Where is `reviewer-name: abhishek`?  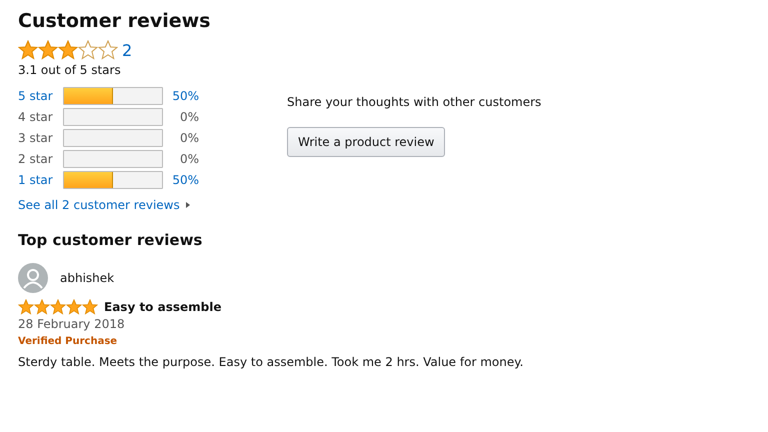 reviewer-name: abhishek is located at coordinates (87, 278).